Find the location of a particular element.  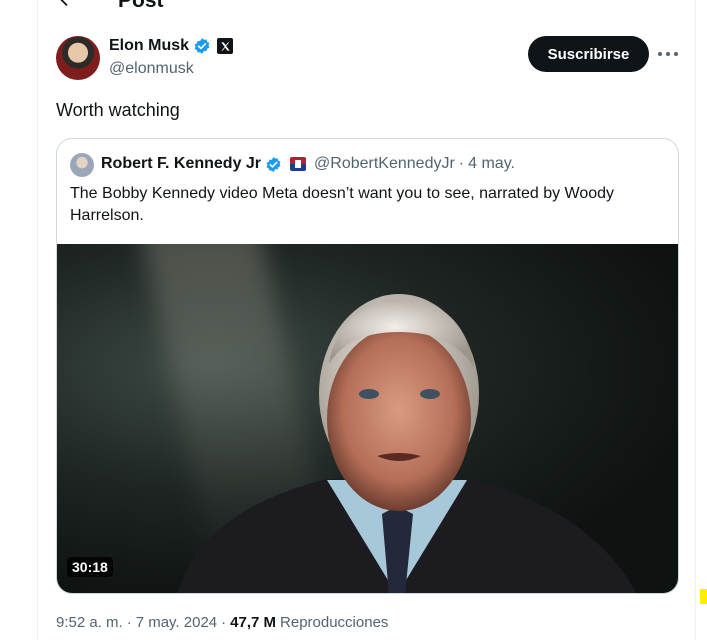

quoted-post-date: 4 may. is located at coordinates (491, 164).